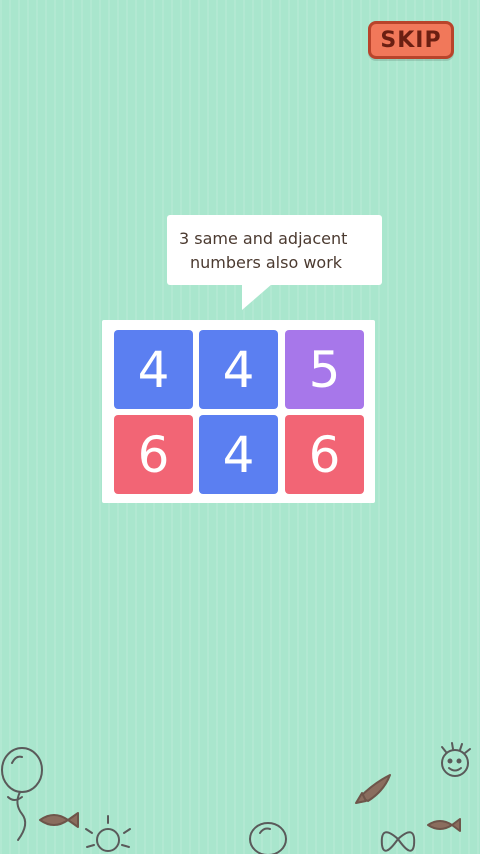 The image size is (480, 854). I want to click on tooltip-line-1: 3 same and adjacent, so click(263, 238).